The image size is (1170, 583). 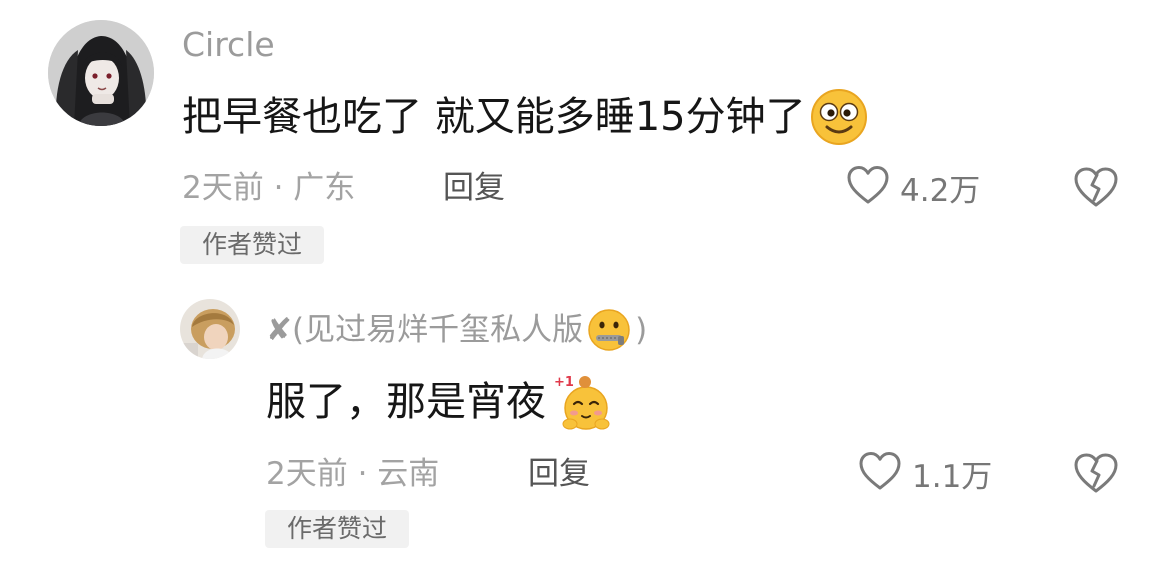 I want to click on username-text: ✘(见过易烊千玺私人版, so click(x=425, y=330).